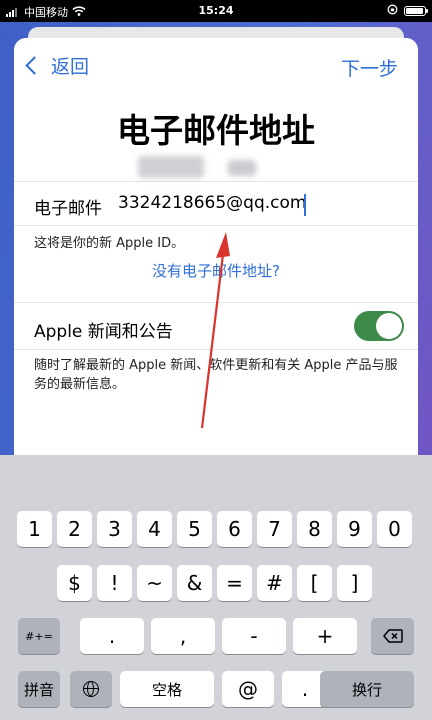 The height and width of the screenshot is (720, 432). I want to click on symbol-key: =, so click(234, 583).